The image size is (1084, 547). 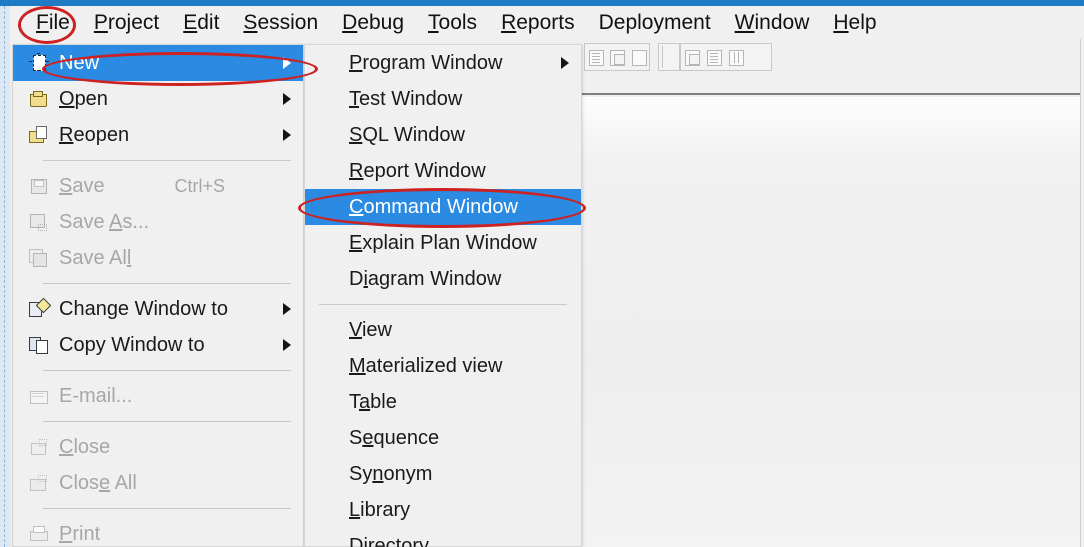 I want to click on submenu-item-explain-plan-window: Explain Plan Window, so click(x=443, y=243).